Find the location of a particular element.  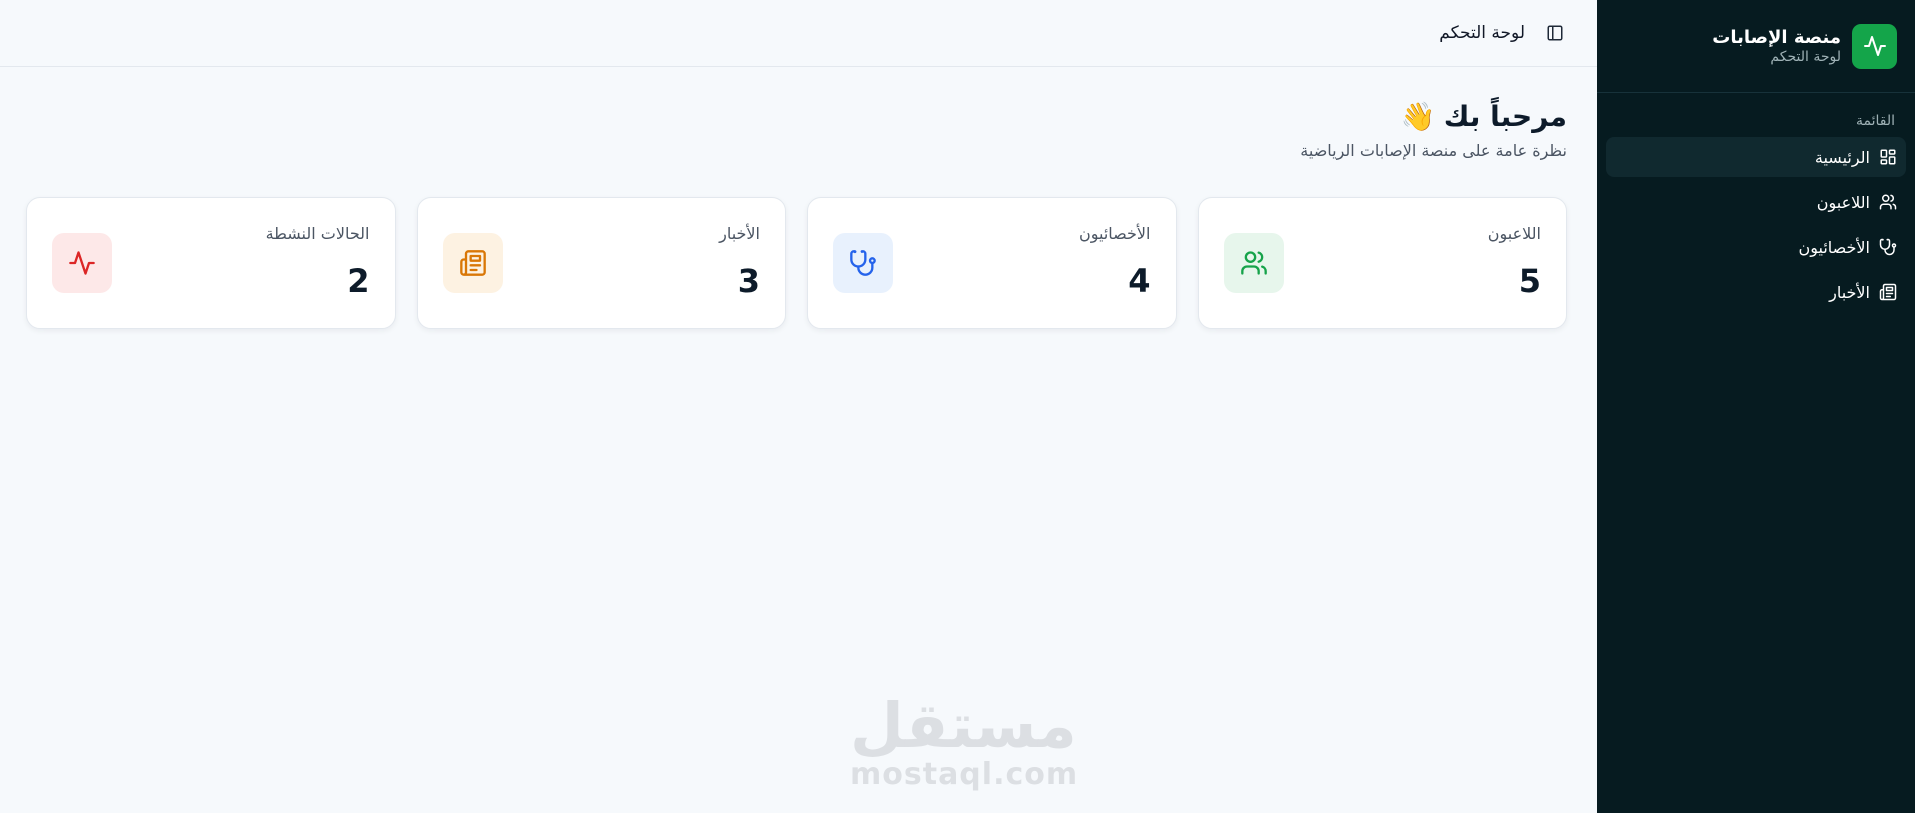

stat-card-specialists: الأخصائيون 4 is located at coordinates (992, 263).